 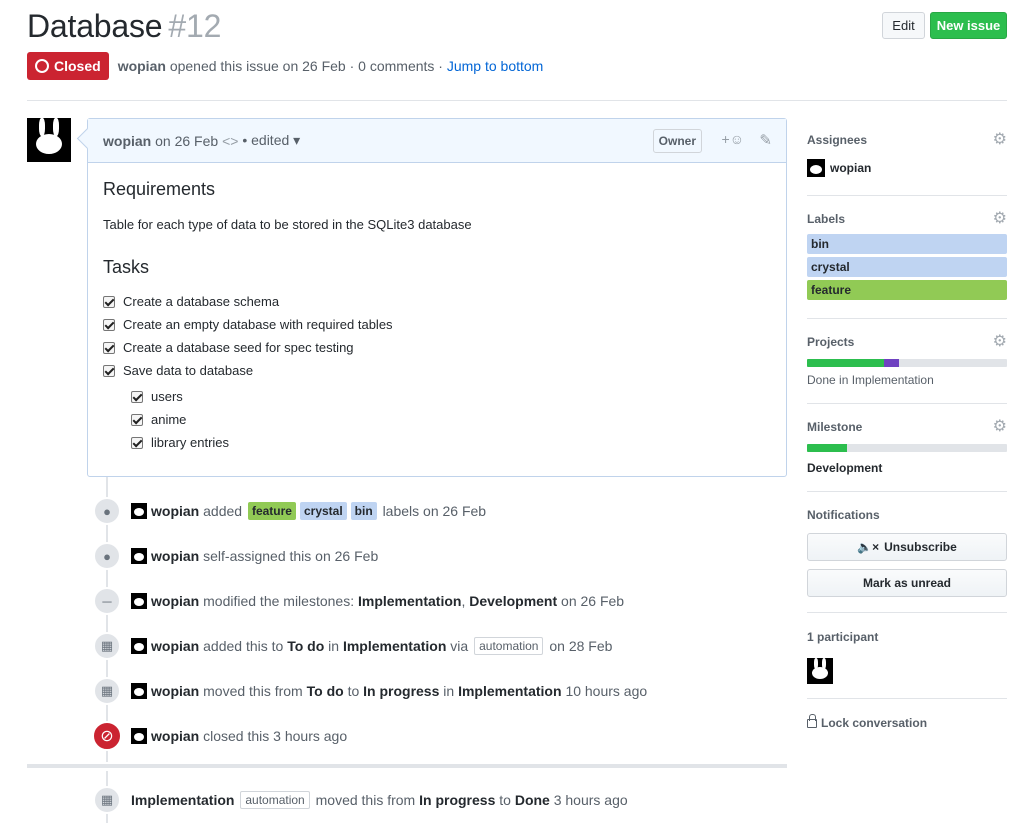 I want to click on tag-icon: ●, so click(x=107, y=511).